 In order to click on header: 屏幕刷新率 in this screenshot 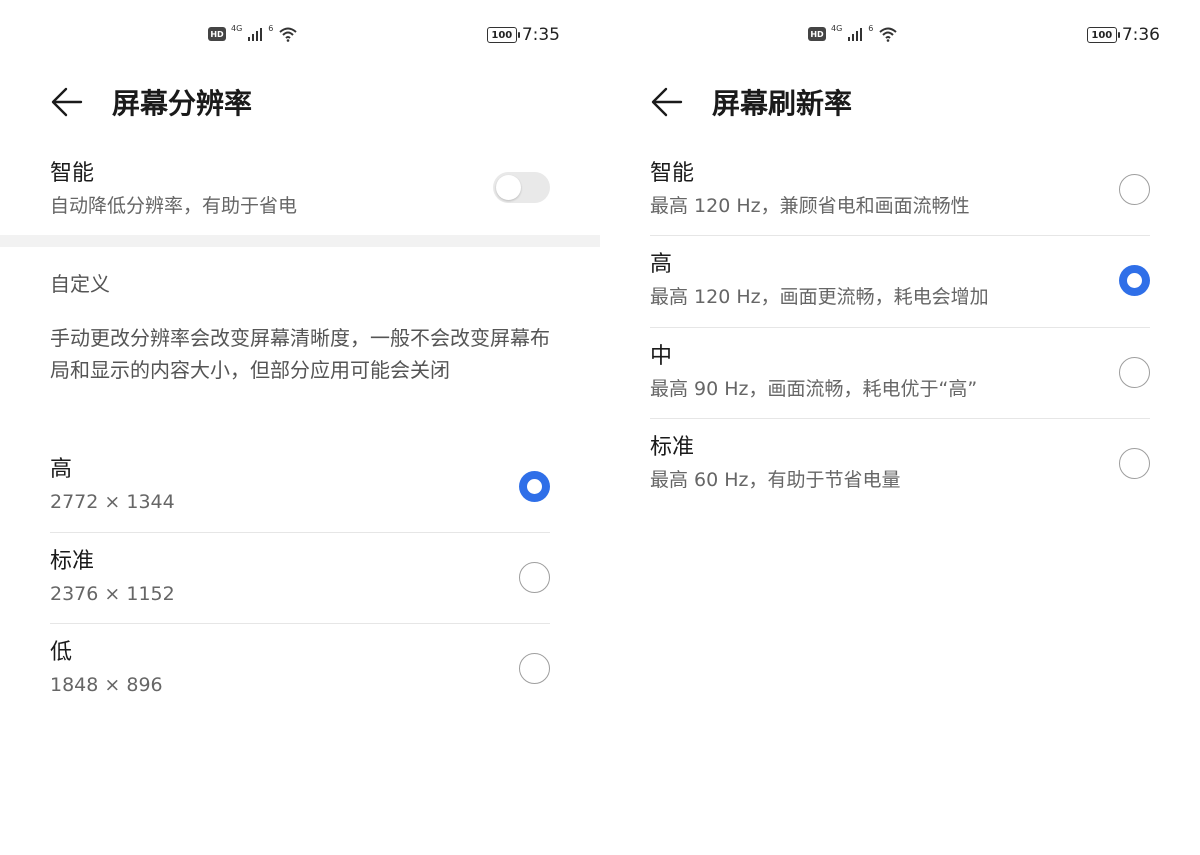, I will do `click(751, 102)`.